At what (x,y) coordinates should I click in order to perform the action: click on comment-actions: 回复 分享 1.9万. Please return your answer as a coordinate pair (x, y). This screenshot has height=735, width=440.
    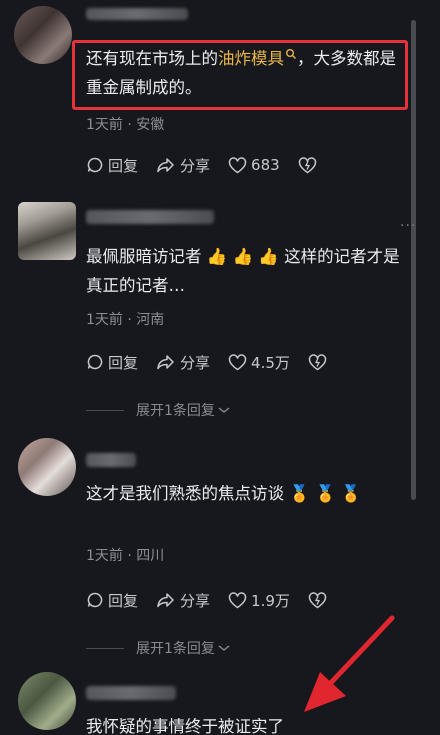
    Looking at the image, I should click on (217, 600).